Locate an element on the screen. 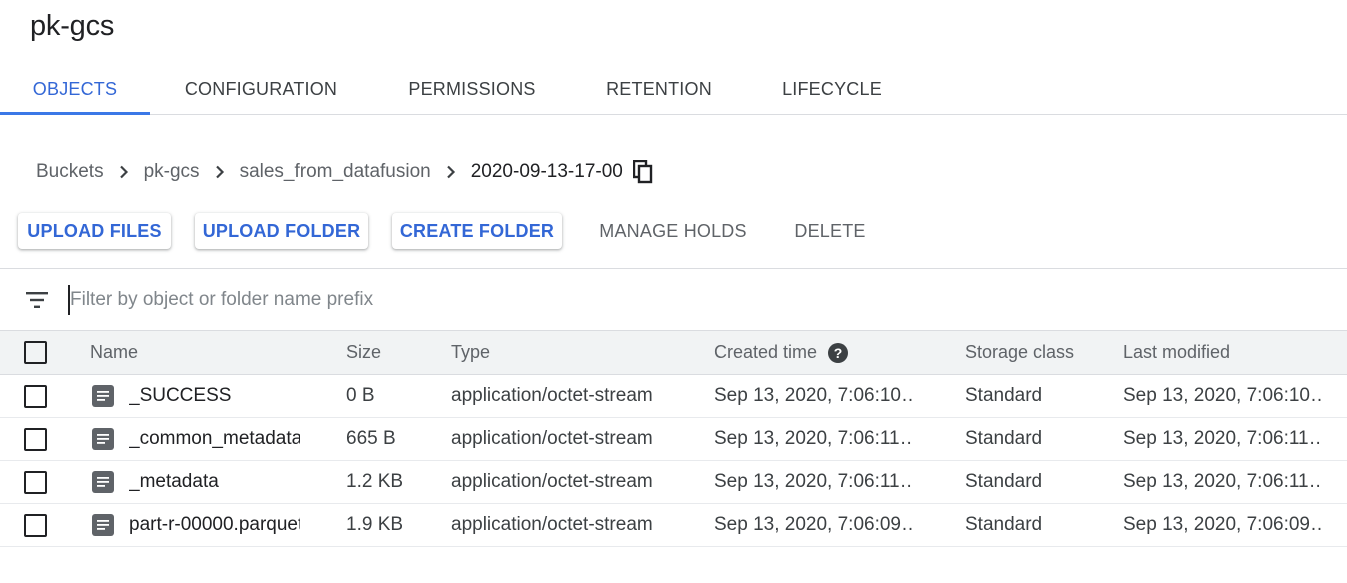 The image size is (1347, 583). filter-list-icon is located at coordinates (37, 300).